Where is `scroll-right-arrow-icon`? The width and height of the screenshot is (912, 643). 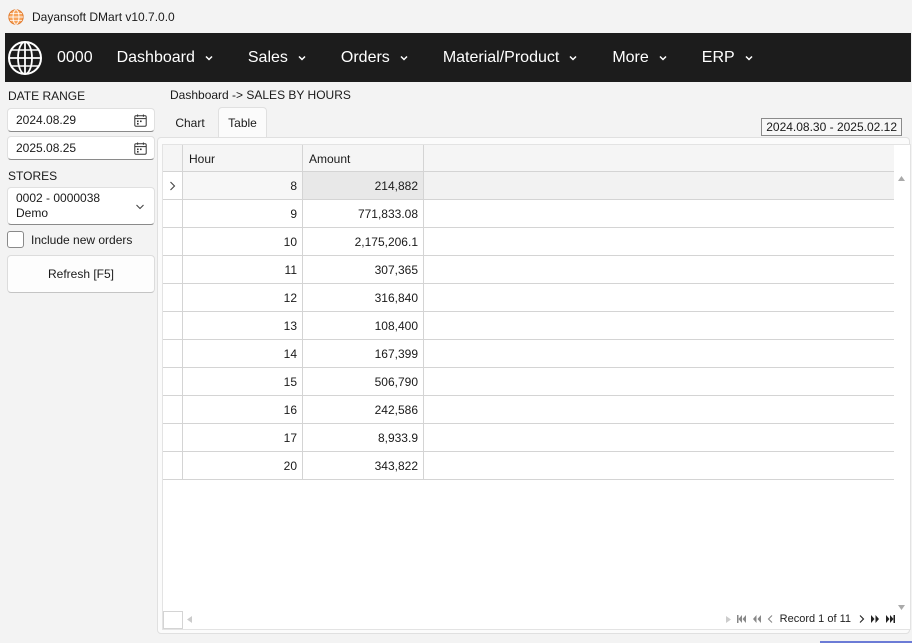 scroll-right-arrow-icon is located at coordinates (728, 619).